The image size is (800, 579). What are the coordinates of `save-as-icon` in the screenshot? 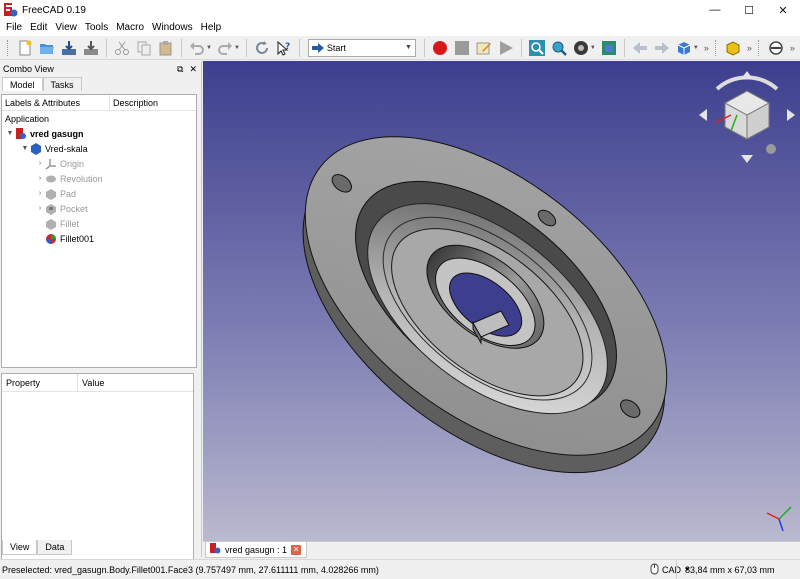 It's located at (91, 48).